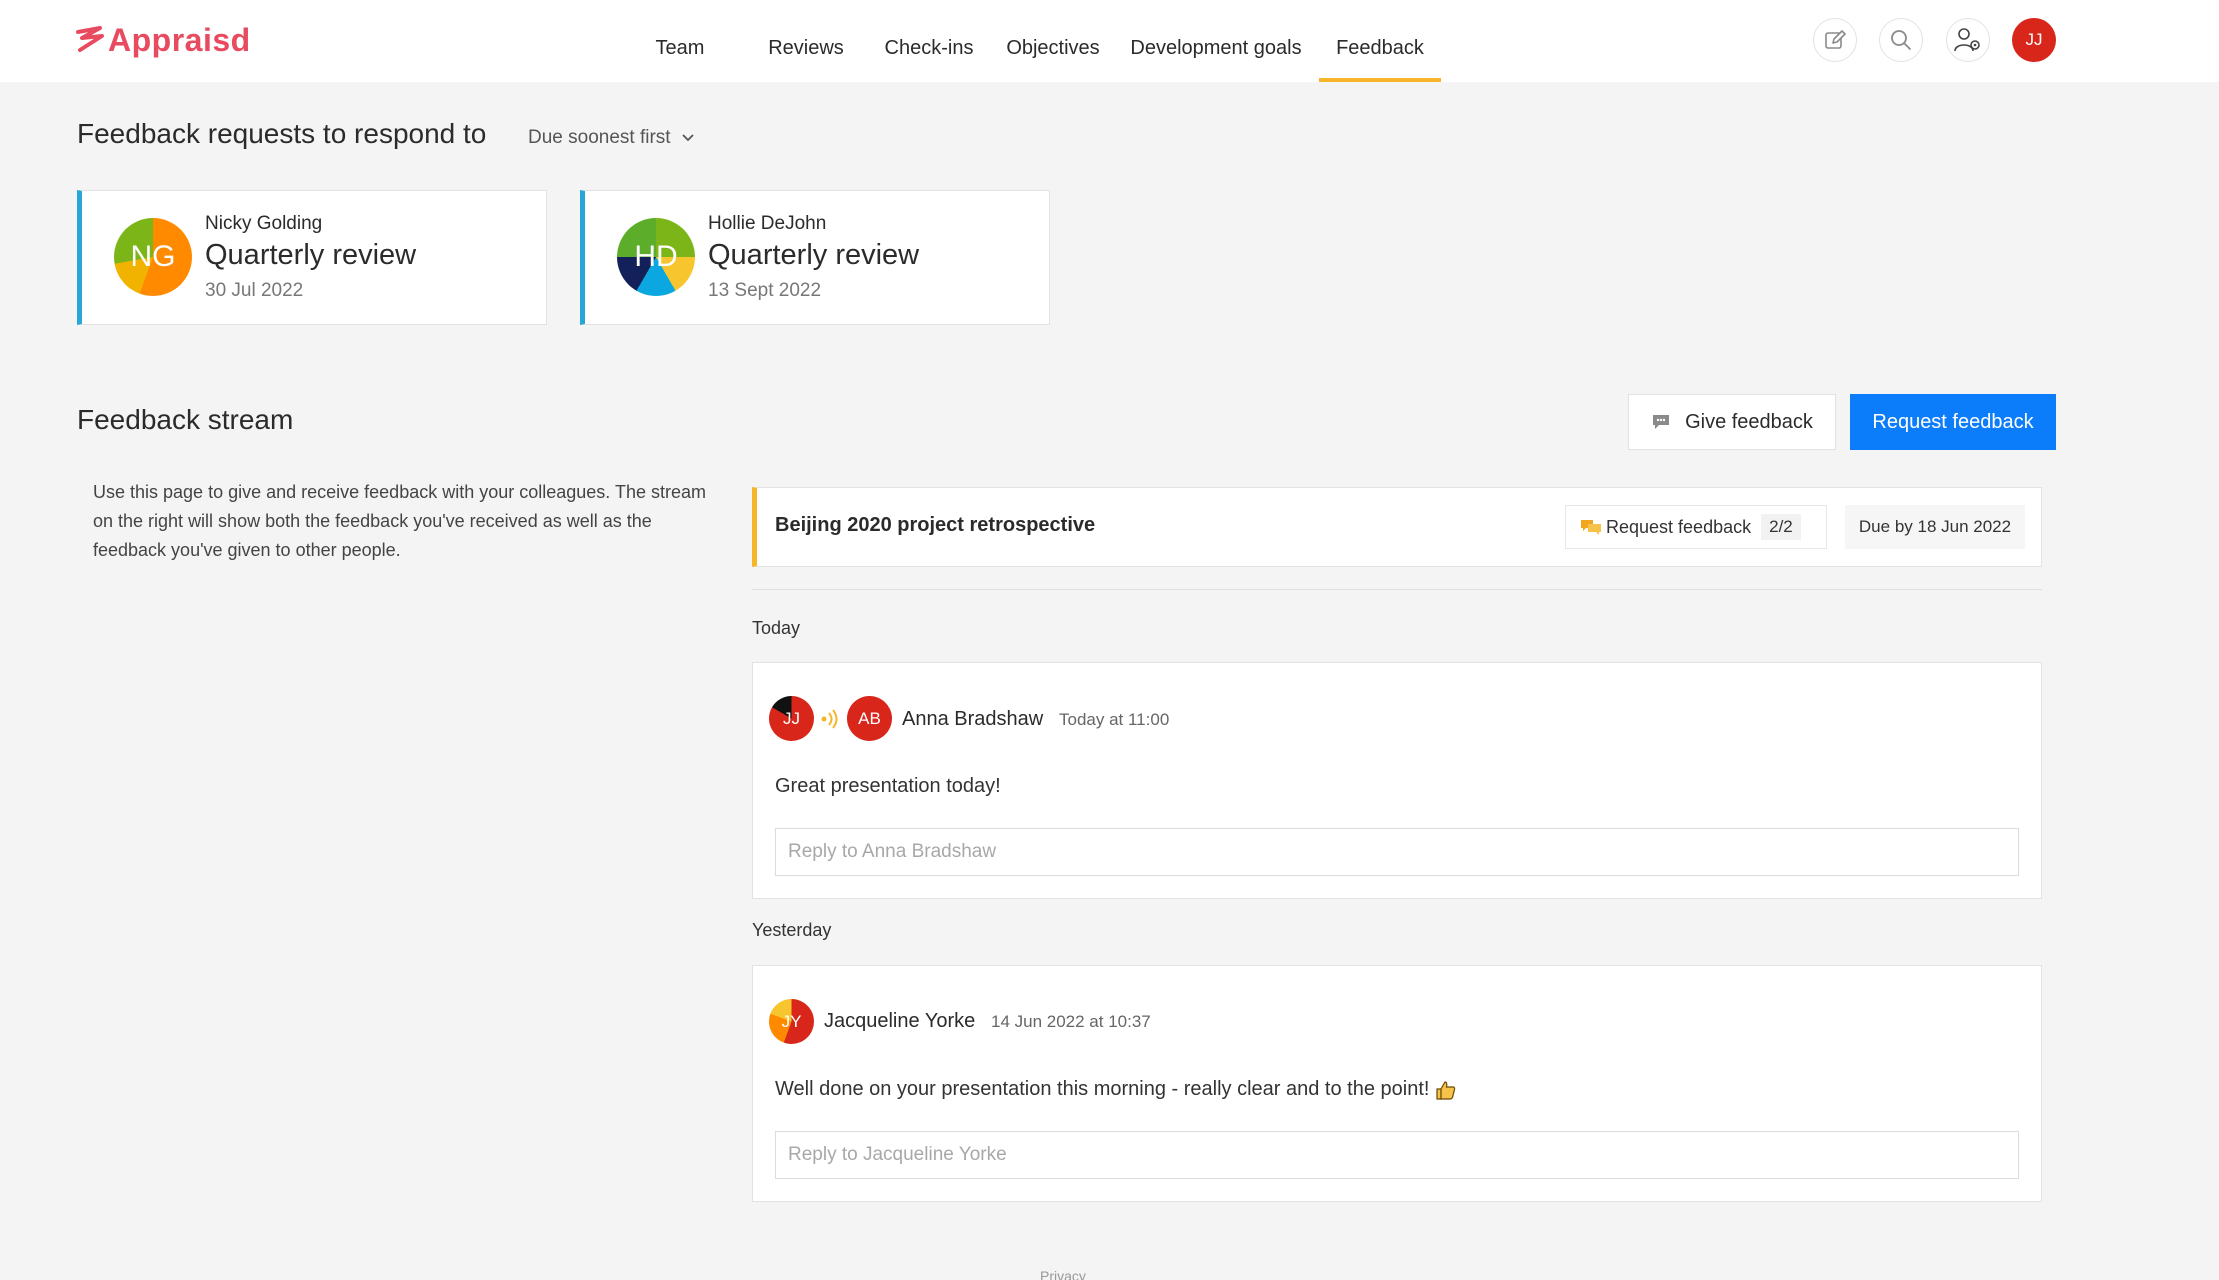 This screenshot has width=2219, height=1280. What do you see at coordinates (1591, 527) in the screenshot?
I see `chat-bubbles-icon` at bounding box center [1591, 527].